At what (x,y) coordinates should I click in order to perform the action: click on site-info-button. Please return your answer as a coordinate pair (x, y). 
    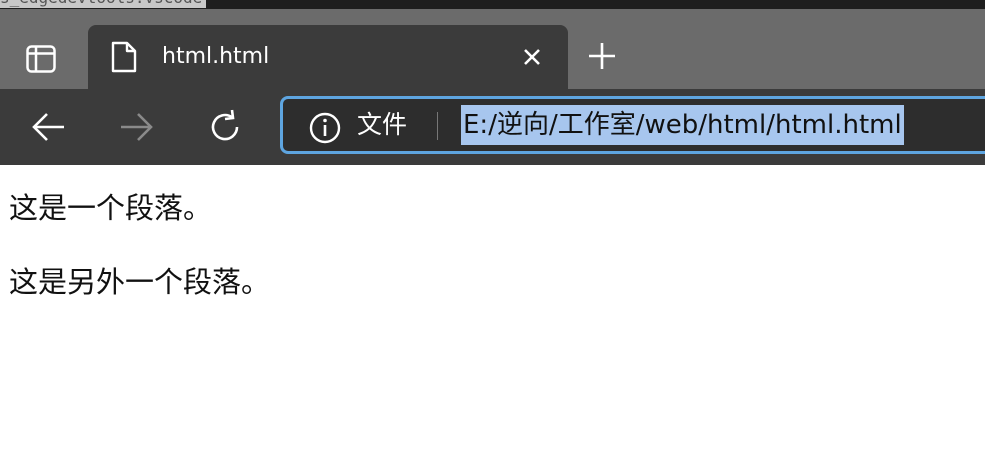
    Looking at the image, I should click on (325, 128).